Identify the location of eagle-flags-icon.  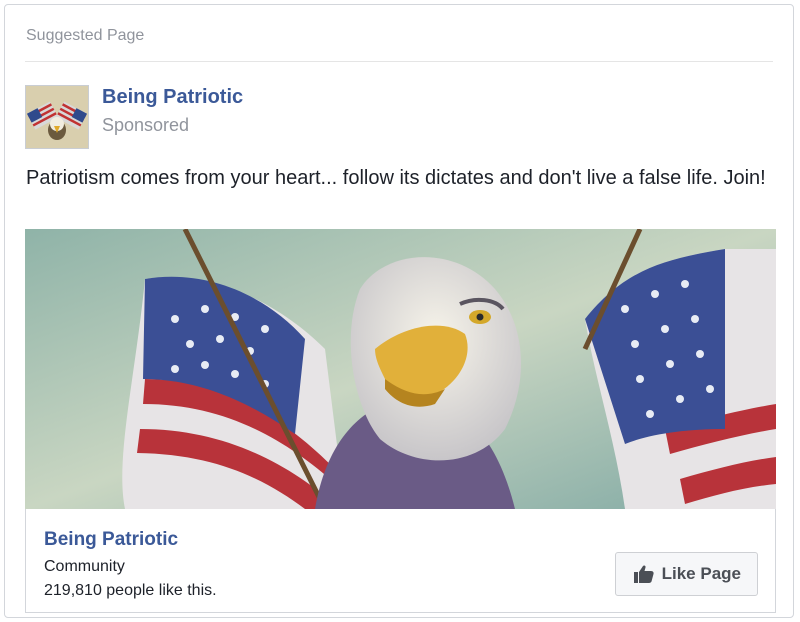
(57, 117).